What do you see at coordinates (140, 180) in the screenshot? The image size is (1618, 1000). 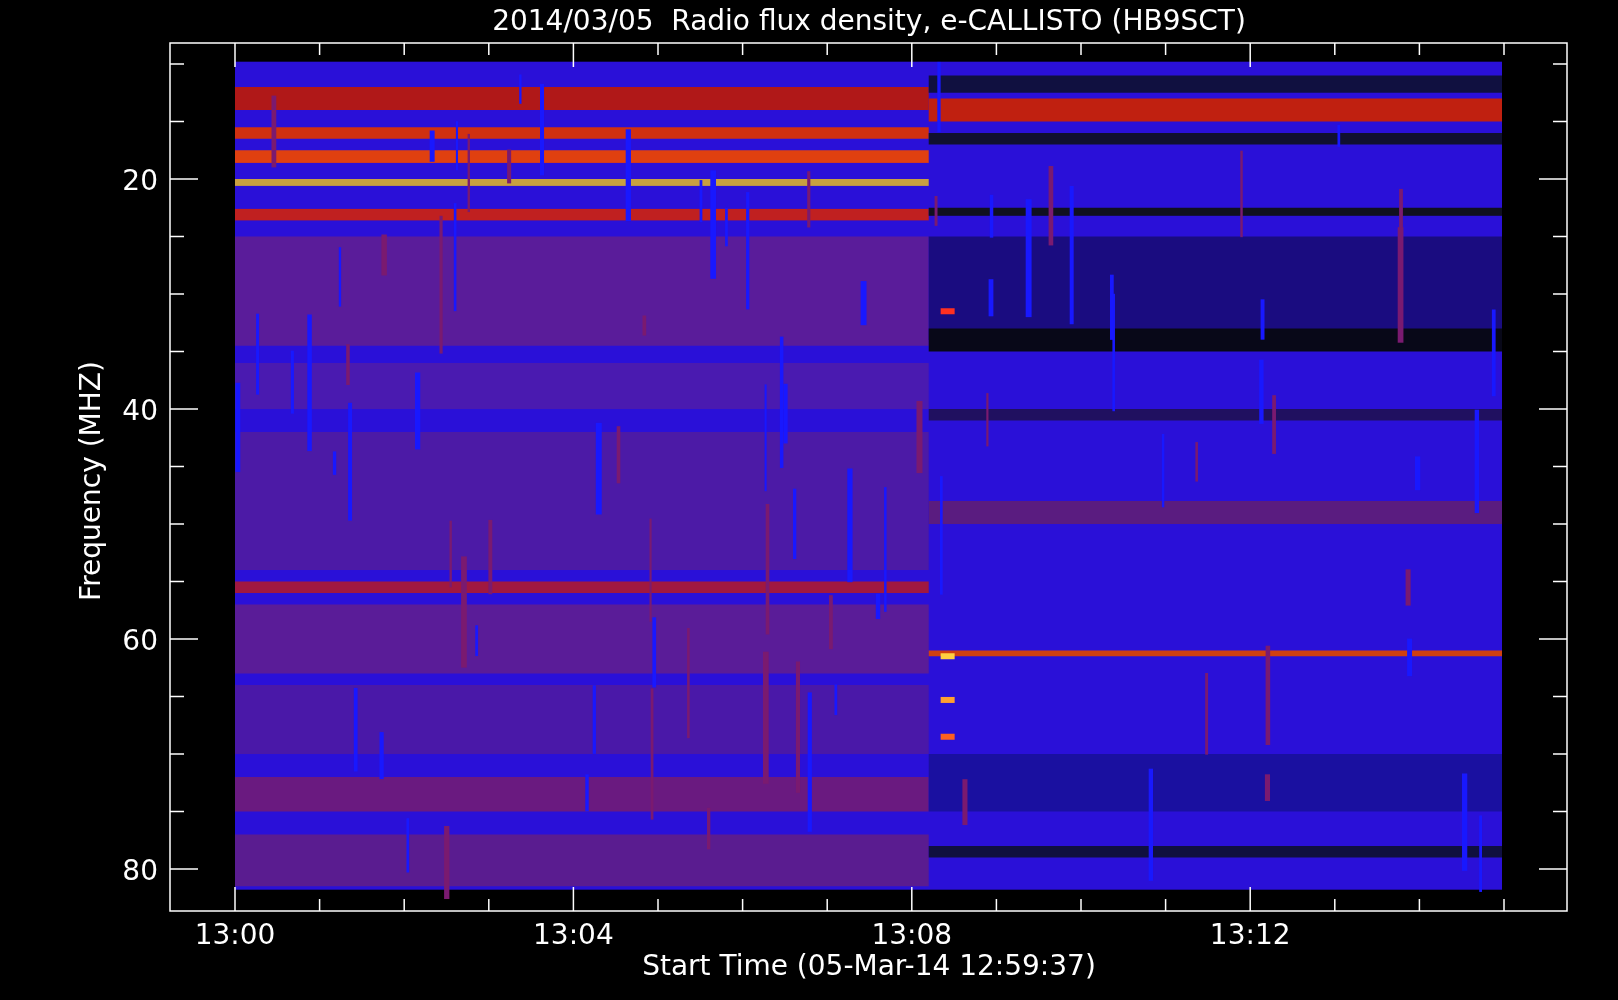 I see `y-tick-label: 20` at bounding box center [140, 180].